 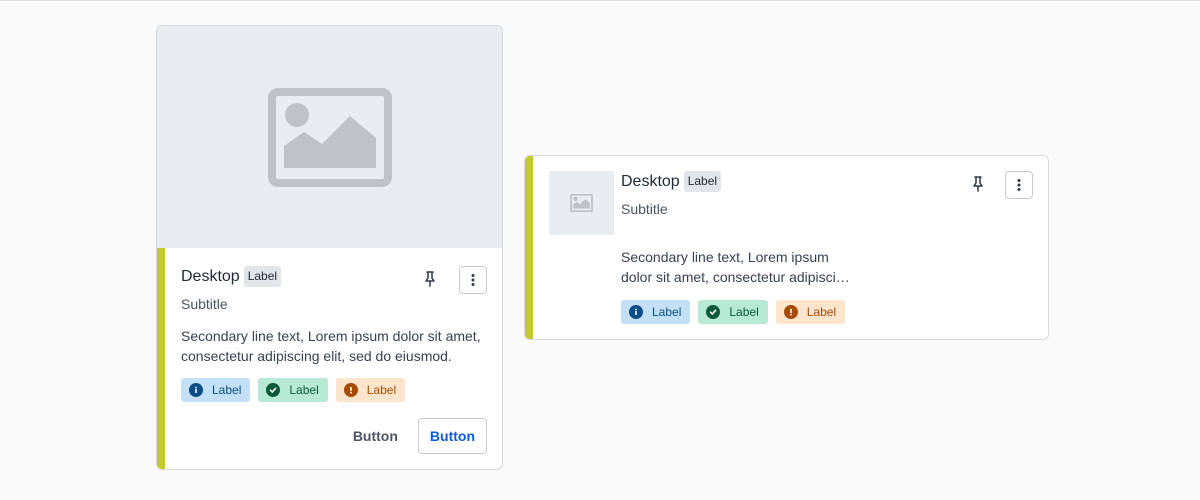 I want to click on top-divider, so click(x=600, y=0).